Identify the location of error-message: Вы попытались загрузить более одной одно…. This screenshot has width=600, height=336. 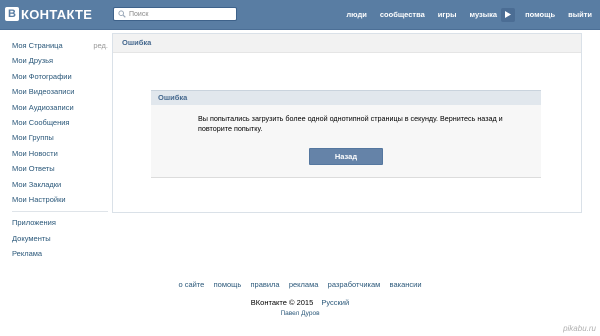
(350, 123).